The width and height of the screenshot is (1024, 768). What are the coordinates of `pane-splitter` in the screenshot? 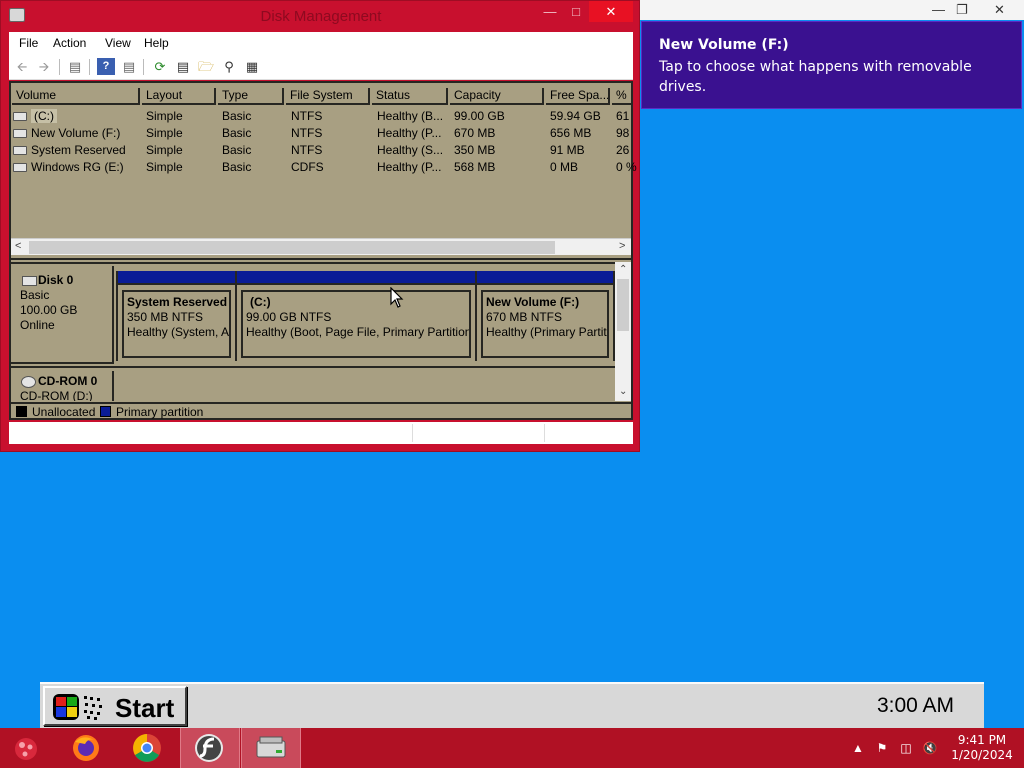 It's located at (321, 261).